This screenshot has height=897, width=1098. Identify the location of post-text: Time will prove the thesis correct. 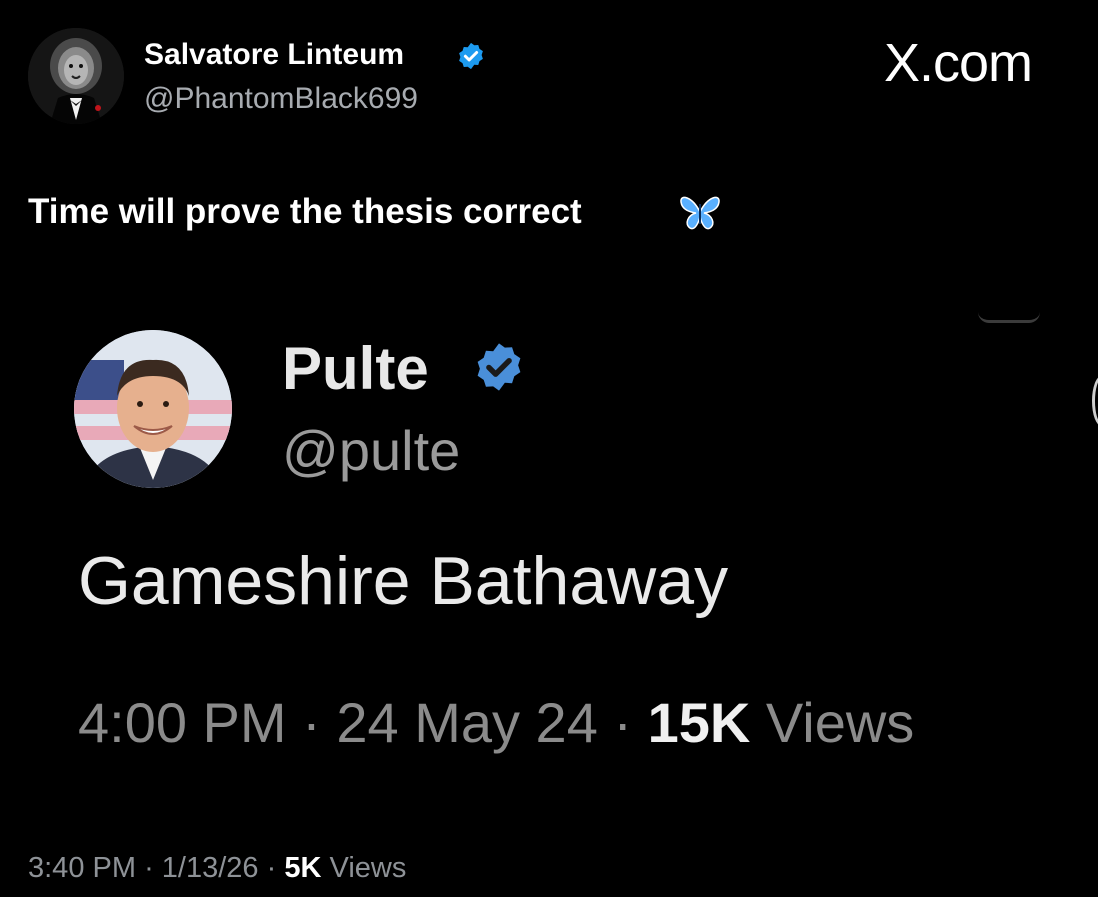
(305, 211).